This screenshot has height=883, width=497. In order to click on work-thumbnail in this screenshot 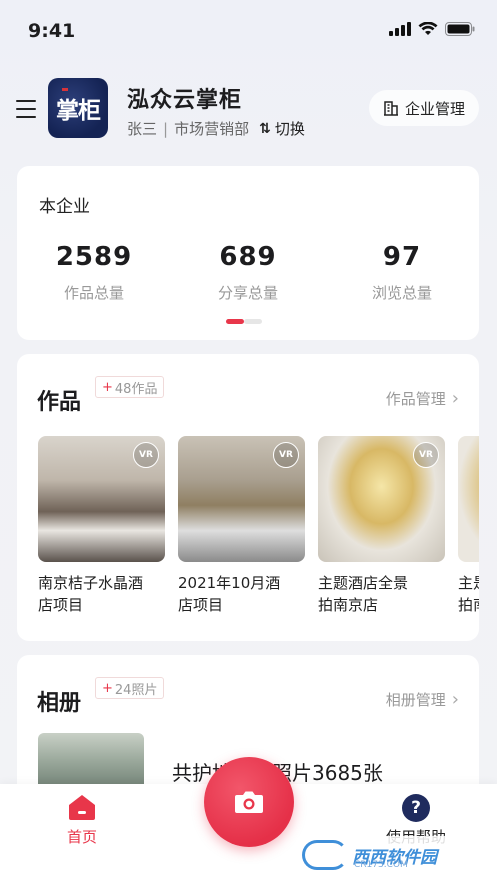, I will do `click(468, 499)`.